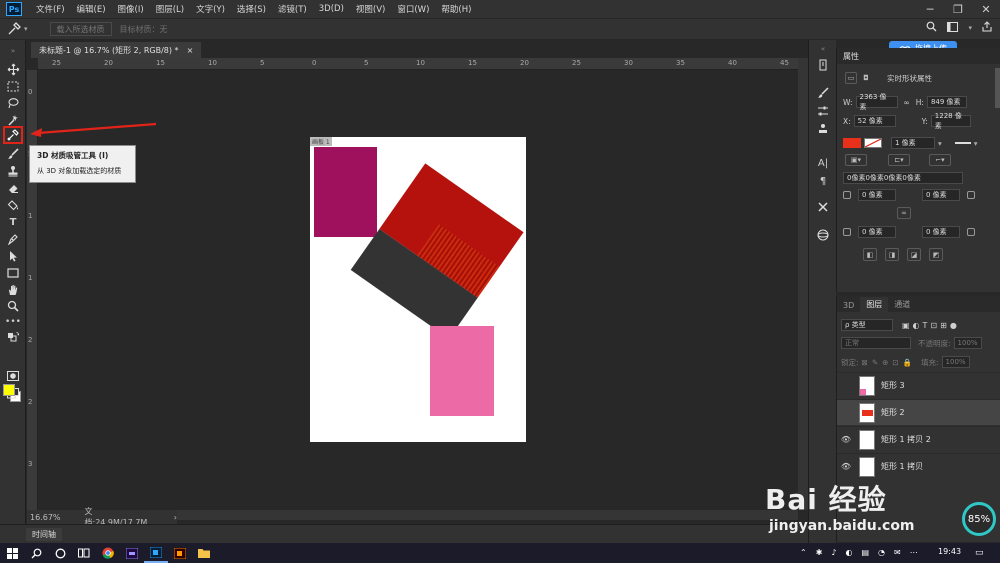  Describe the element at coordinates (847, 195) in the screenshot. I see `top-left-corner-icon` at that location.